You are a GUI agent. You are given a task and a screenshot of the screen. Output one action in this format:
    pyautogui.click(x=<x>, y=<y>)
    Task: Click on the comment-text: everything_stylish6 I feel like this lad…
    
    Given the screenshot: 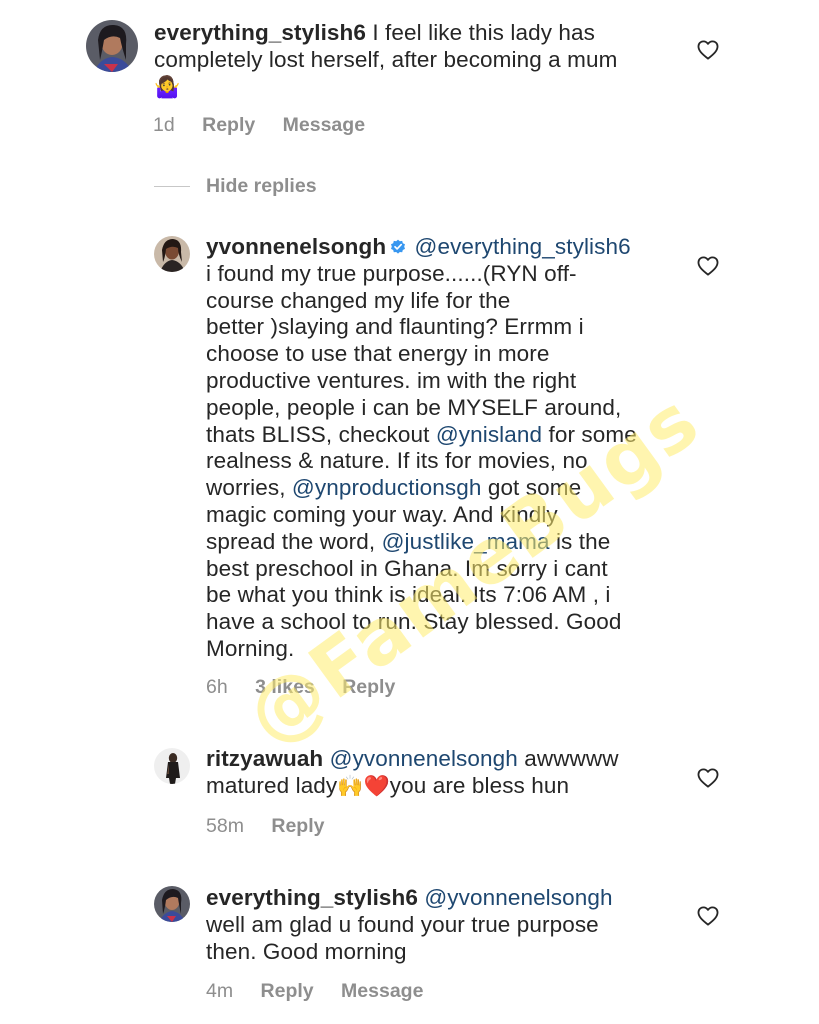 What is the action you would take?
    pyautogui.click(x=434, y=60)
    